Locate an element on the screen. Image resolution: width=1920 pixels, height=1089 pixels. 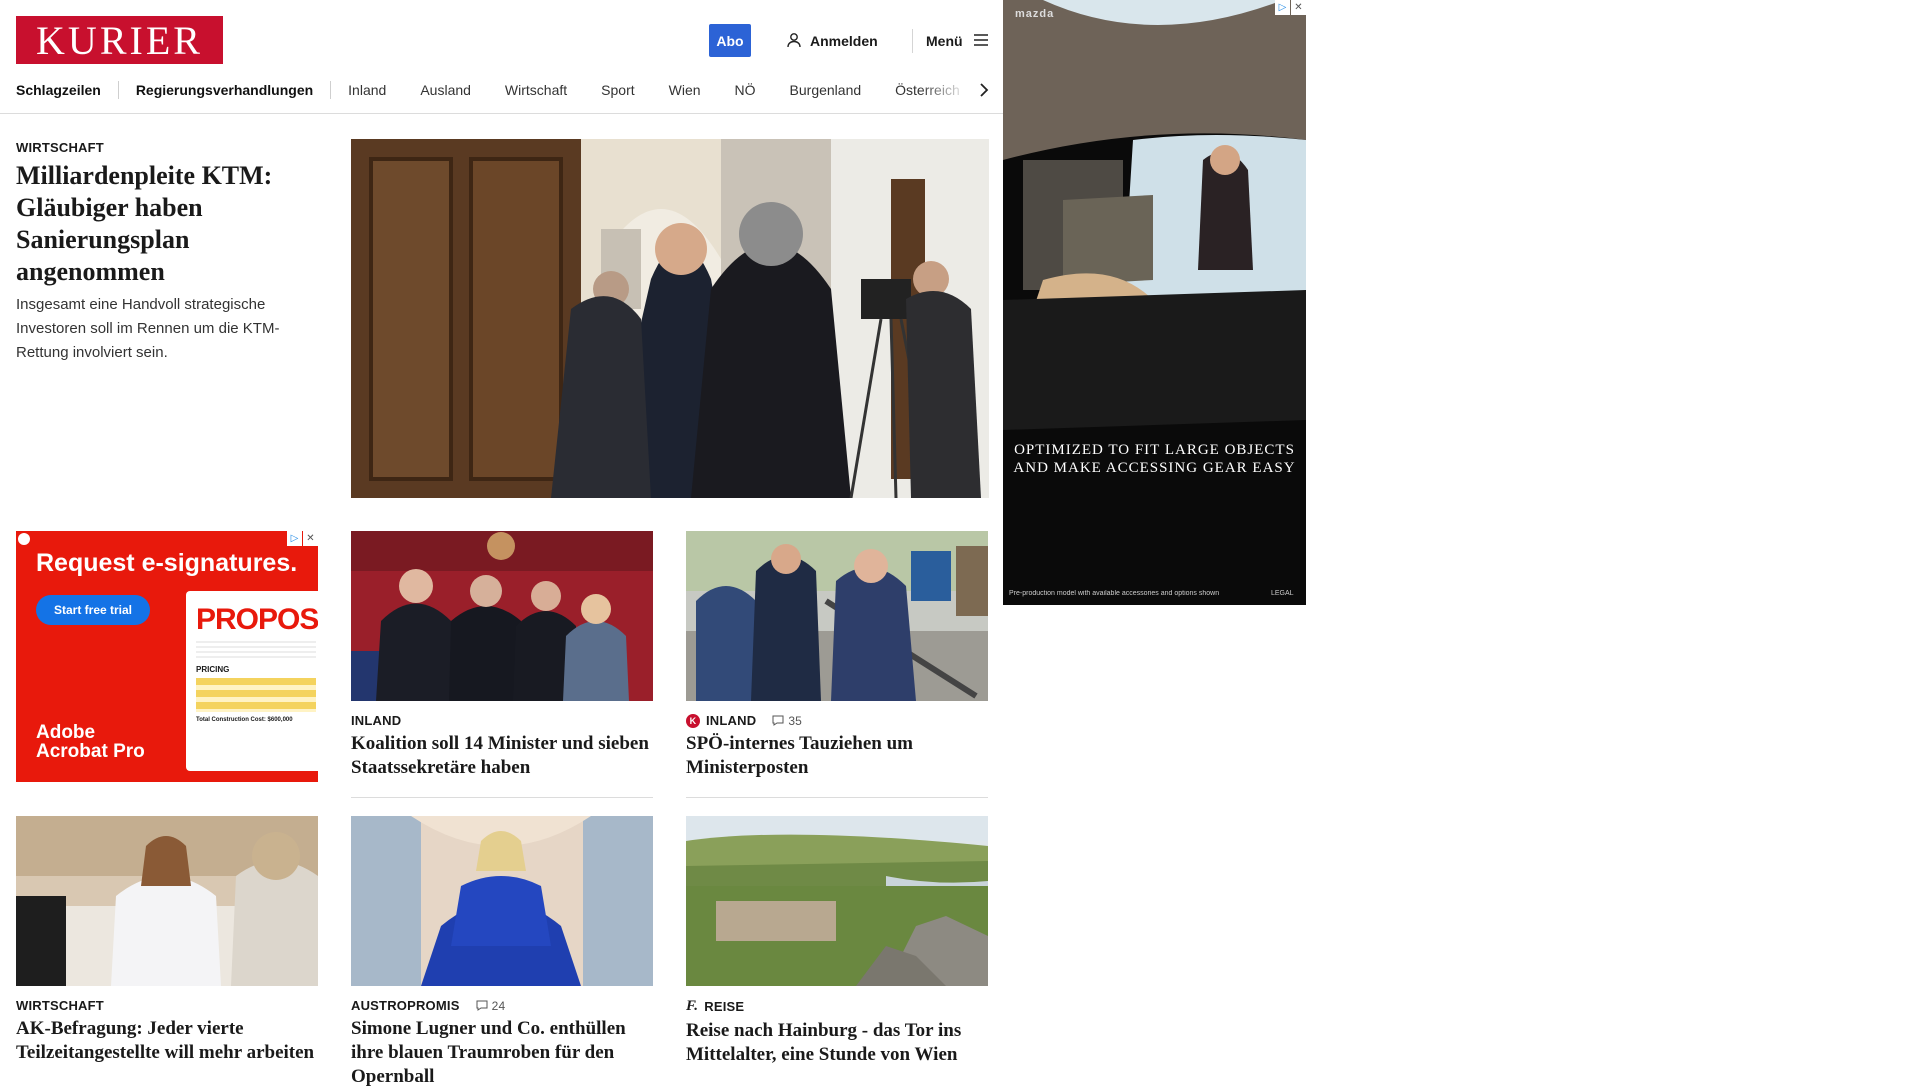
ad-mazda-image is located at coordinates (1154, 302).